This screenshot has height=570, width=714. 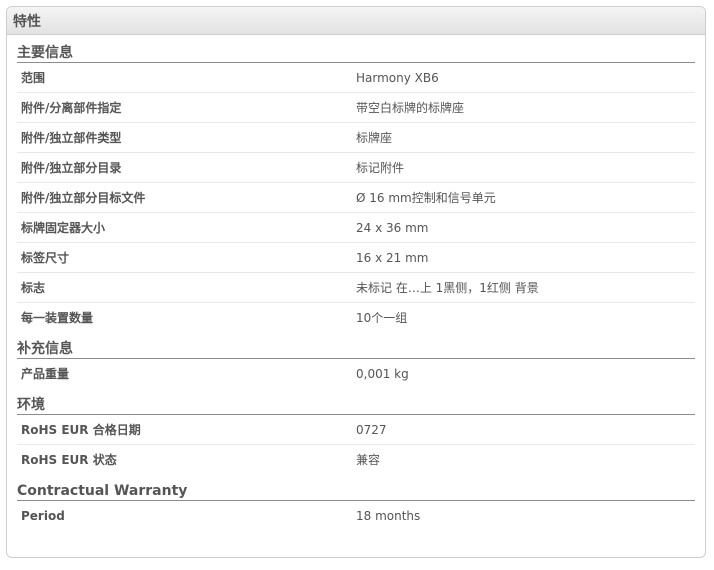 I want to click on spec-value: 兼容, so click(x=368, y=460).